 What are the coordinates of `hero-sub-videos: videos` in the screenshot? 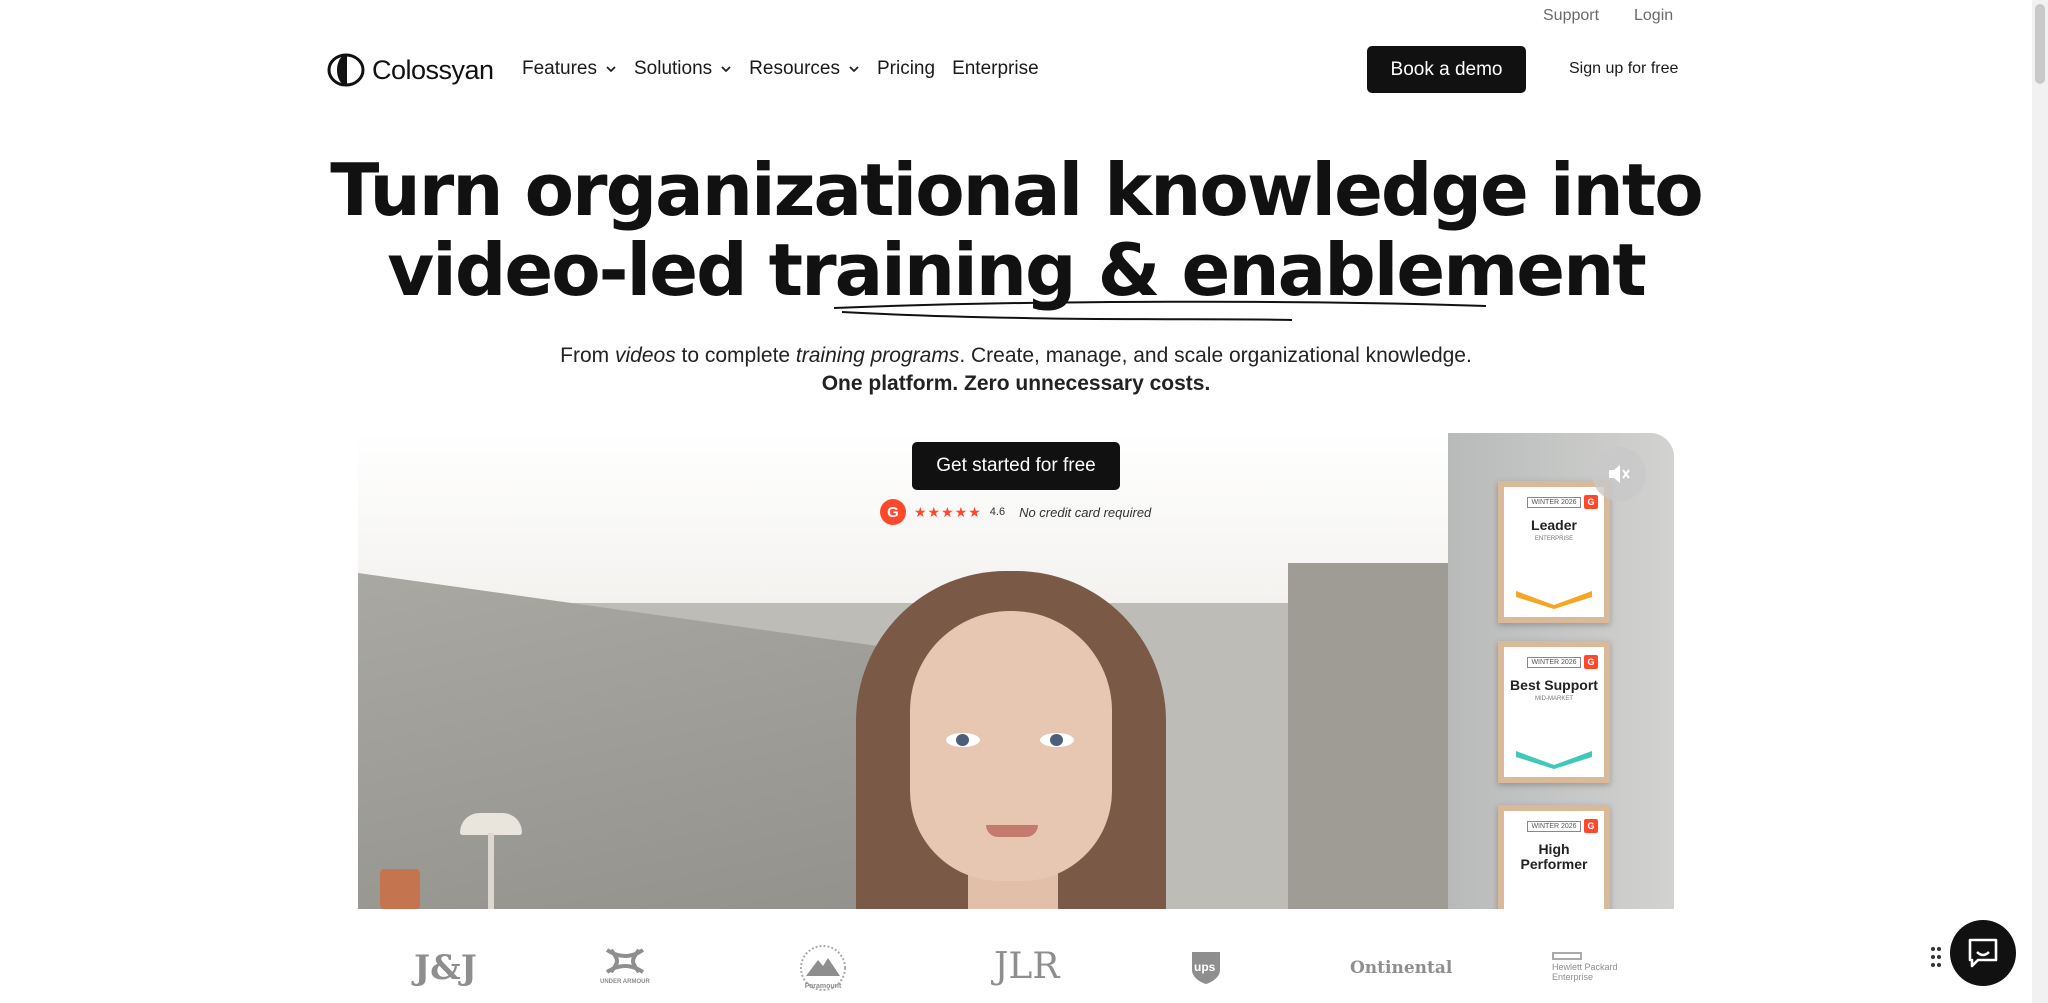 It's located at (645, 355).